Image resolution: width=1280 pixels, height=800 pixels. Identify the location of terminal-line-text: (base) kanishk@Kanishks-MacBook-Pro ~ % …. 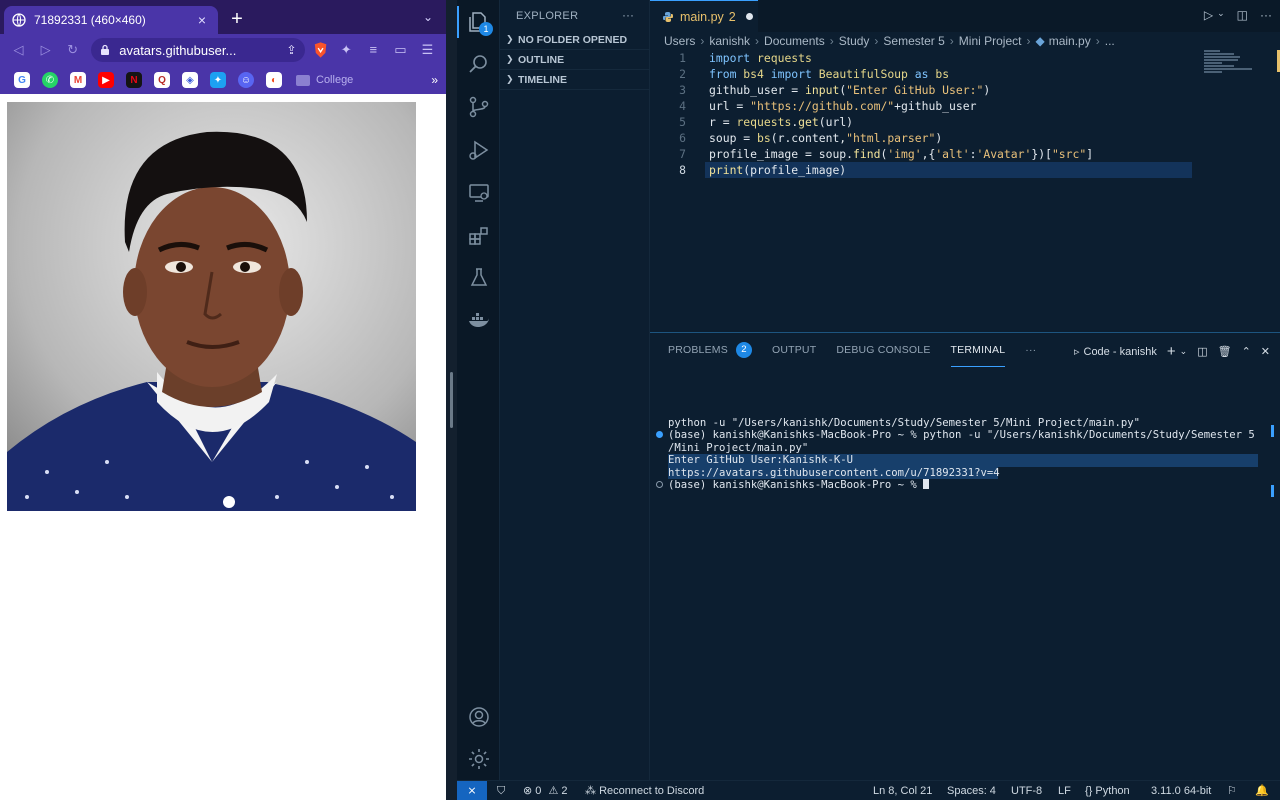
(961, 435).